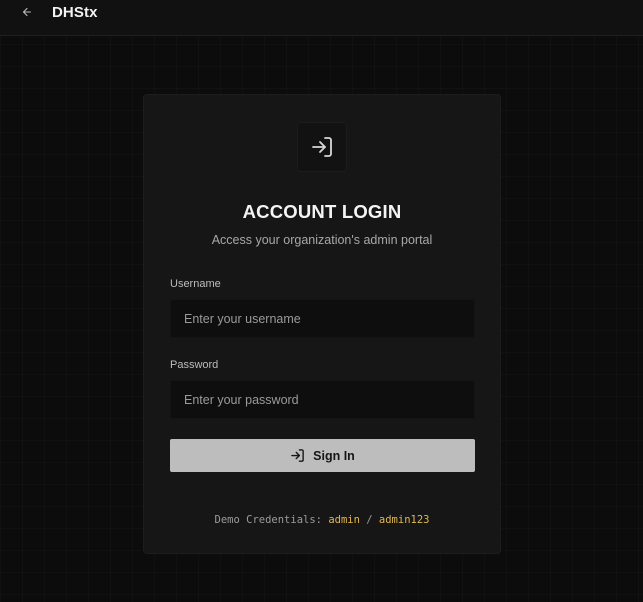 The image size is (643, 602). I want to click on demo-username: admin, so click(344, 520).